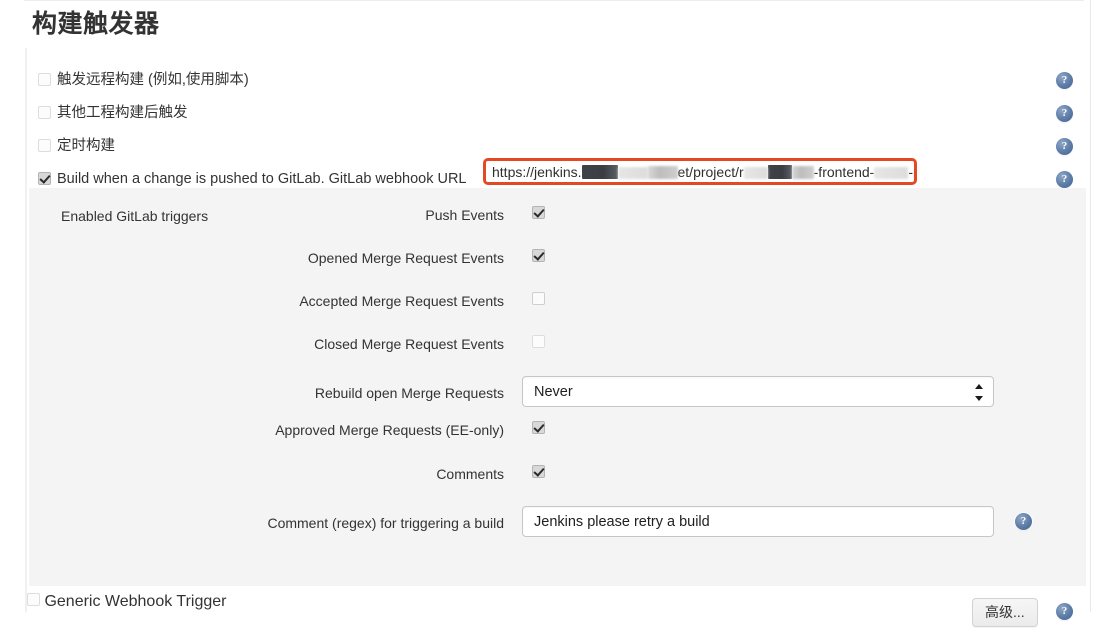 Image resolution: width=1108 pixels, height=633 pixels. What do you see at coordinates (557, 475) in the screenshot?
I see `row-comments: Comments` at bounding box center [557, 475].